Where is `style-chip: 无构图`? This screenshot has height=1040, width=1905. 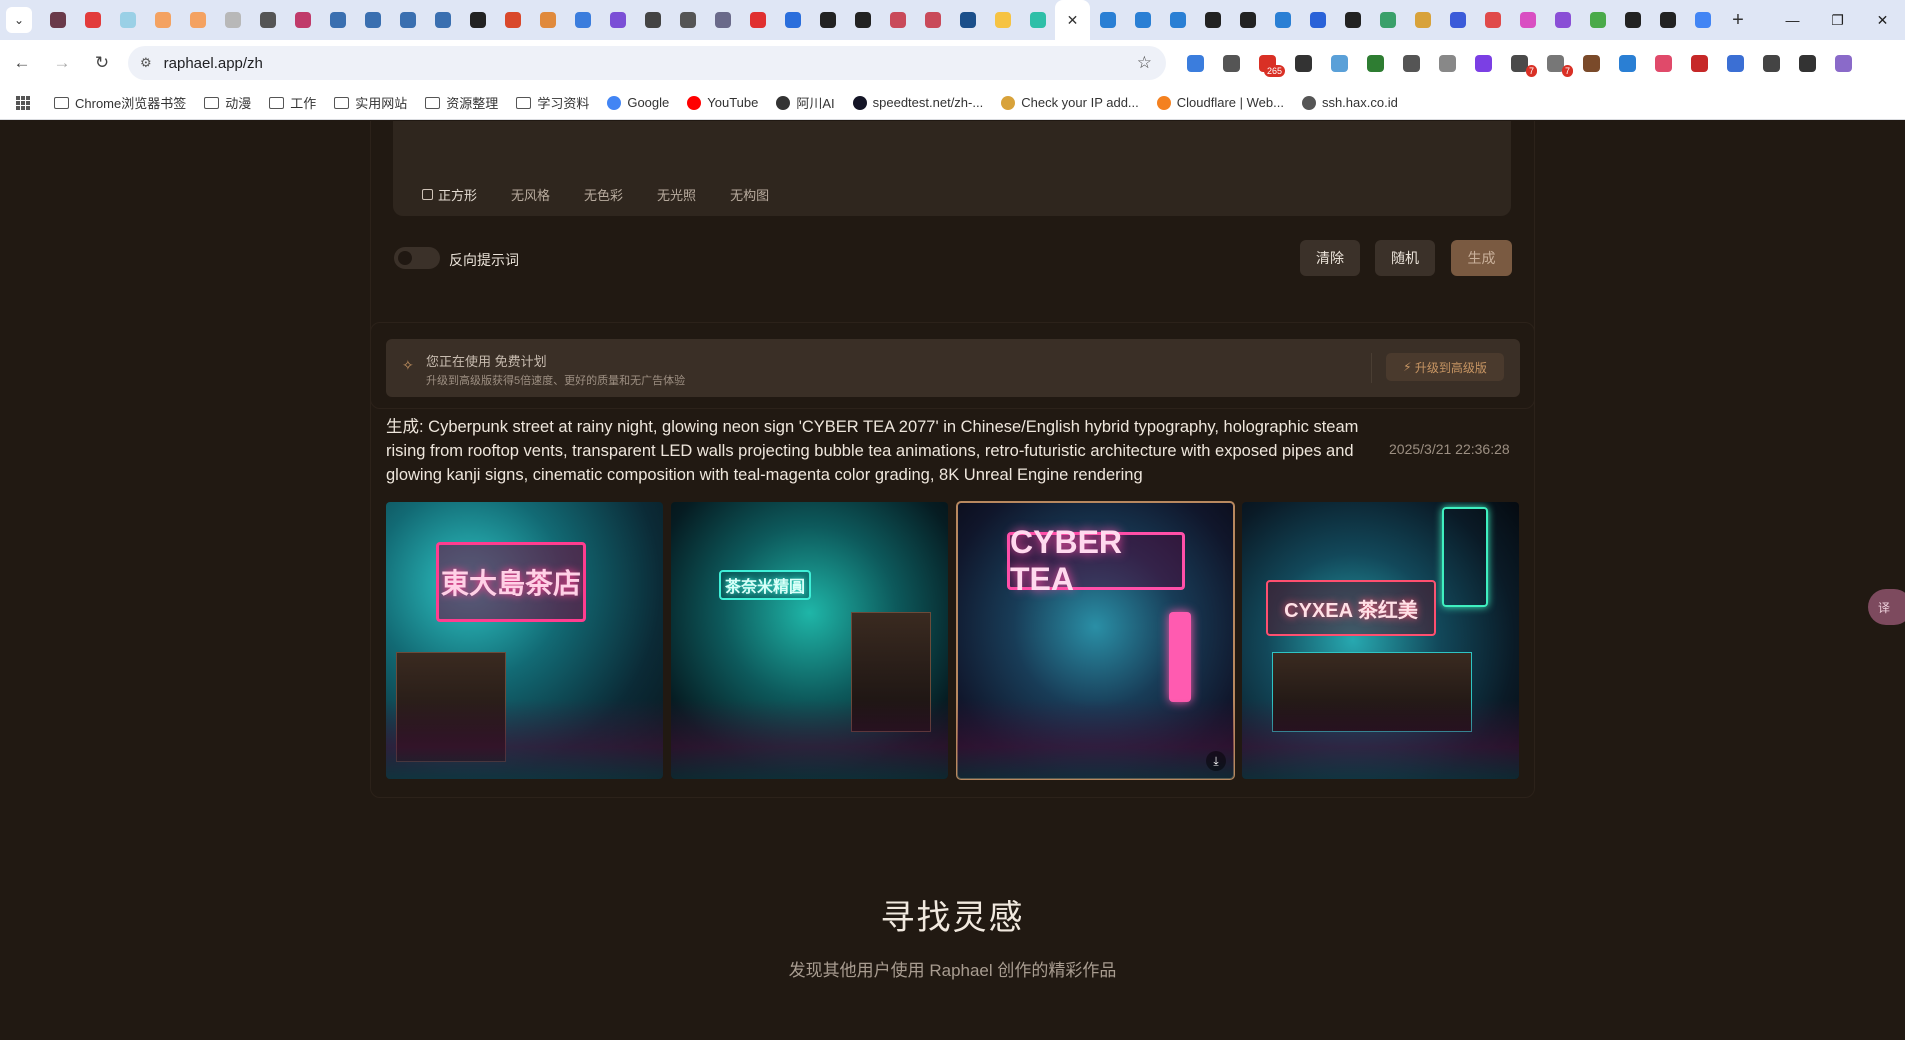 style-chip: 无构图 is located at coordinates (749, 194).